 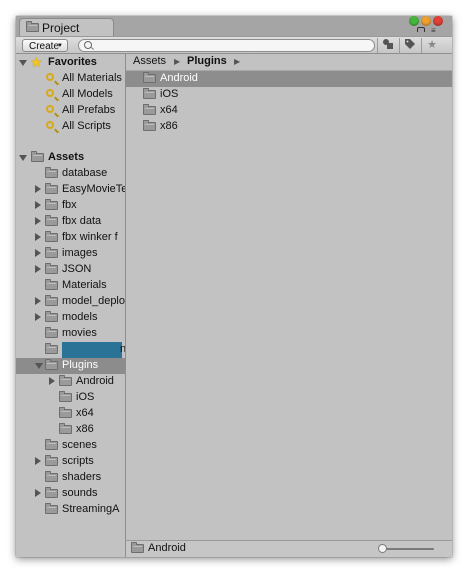 I want to click on tree-item-assets: Assets, so click(x=70, y=158).